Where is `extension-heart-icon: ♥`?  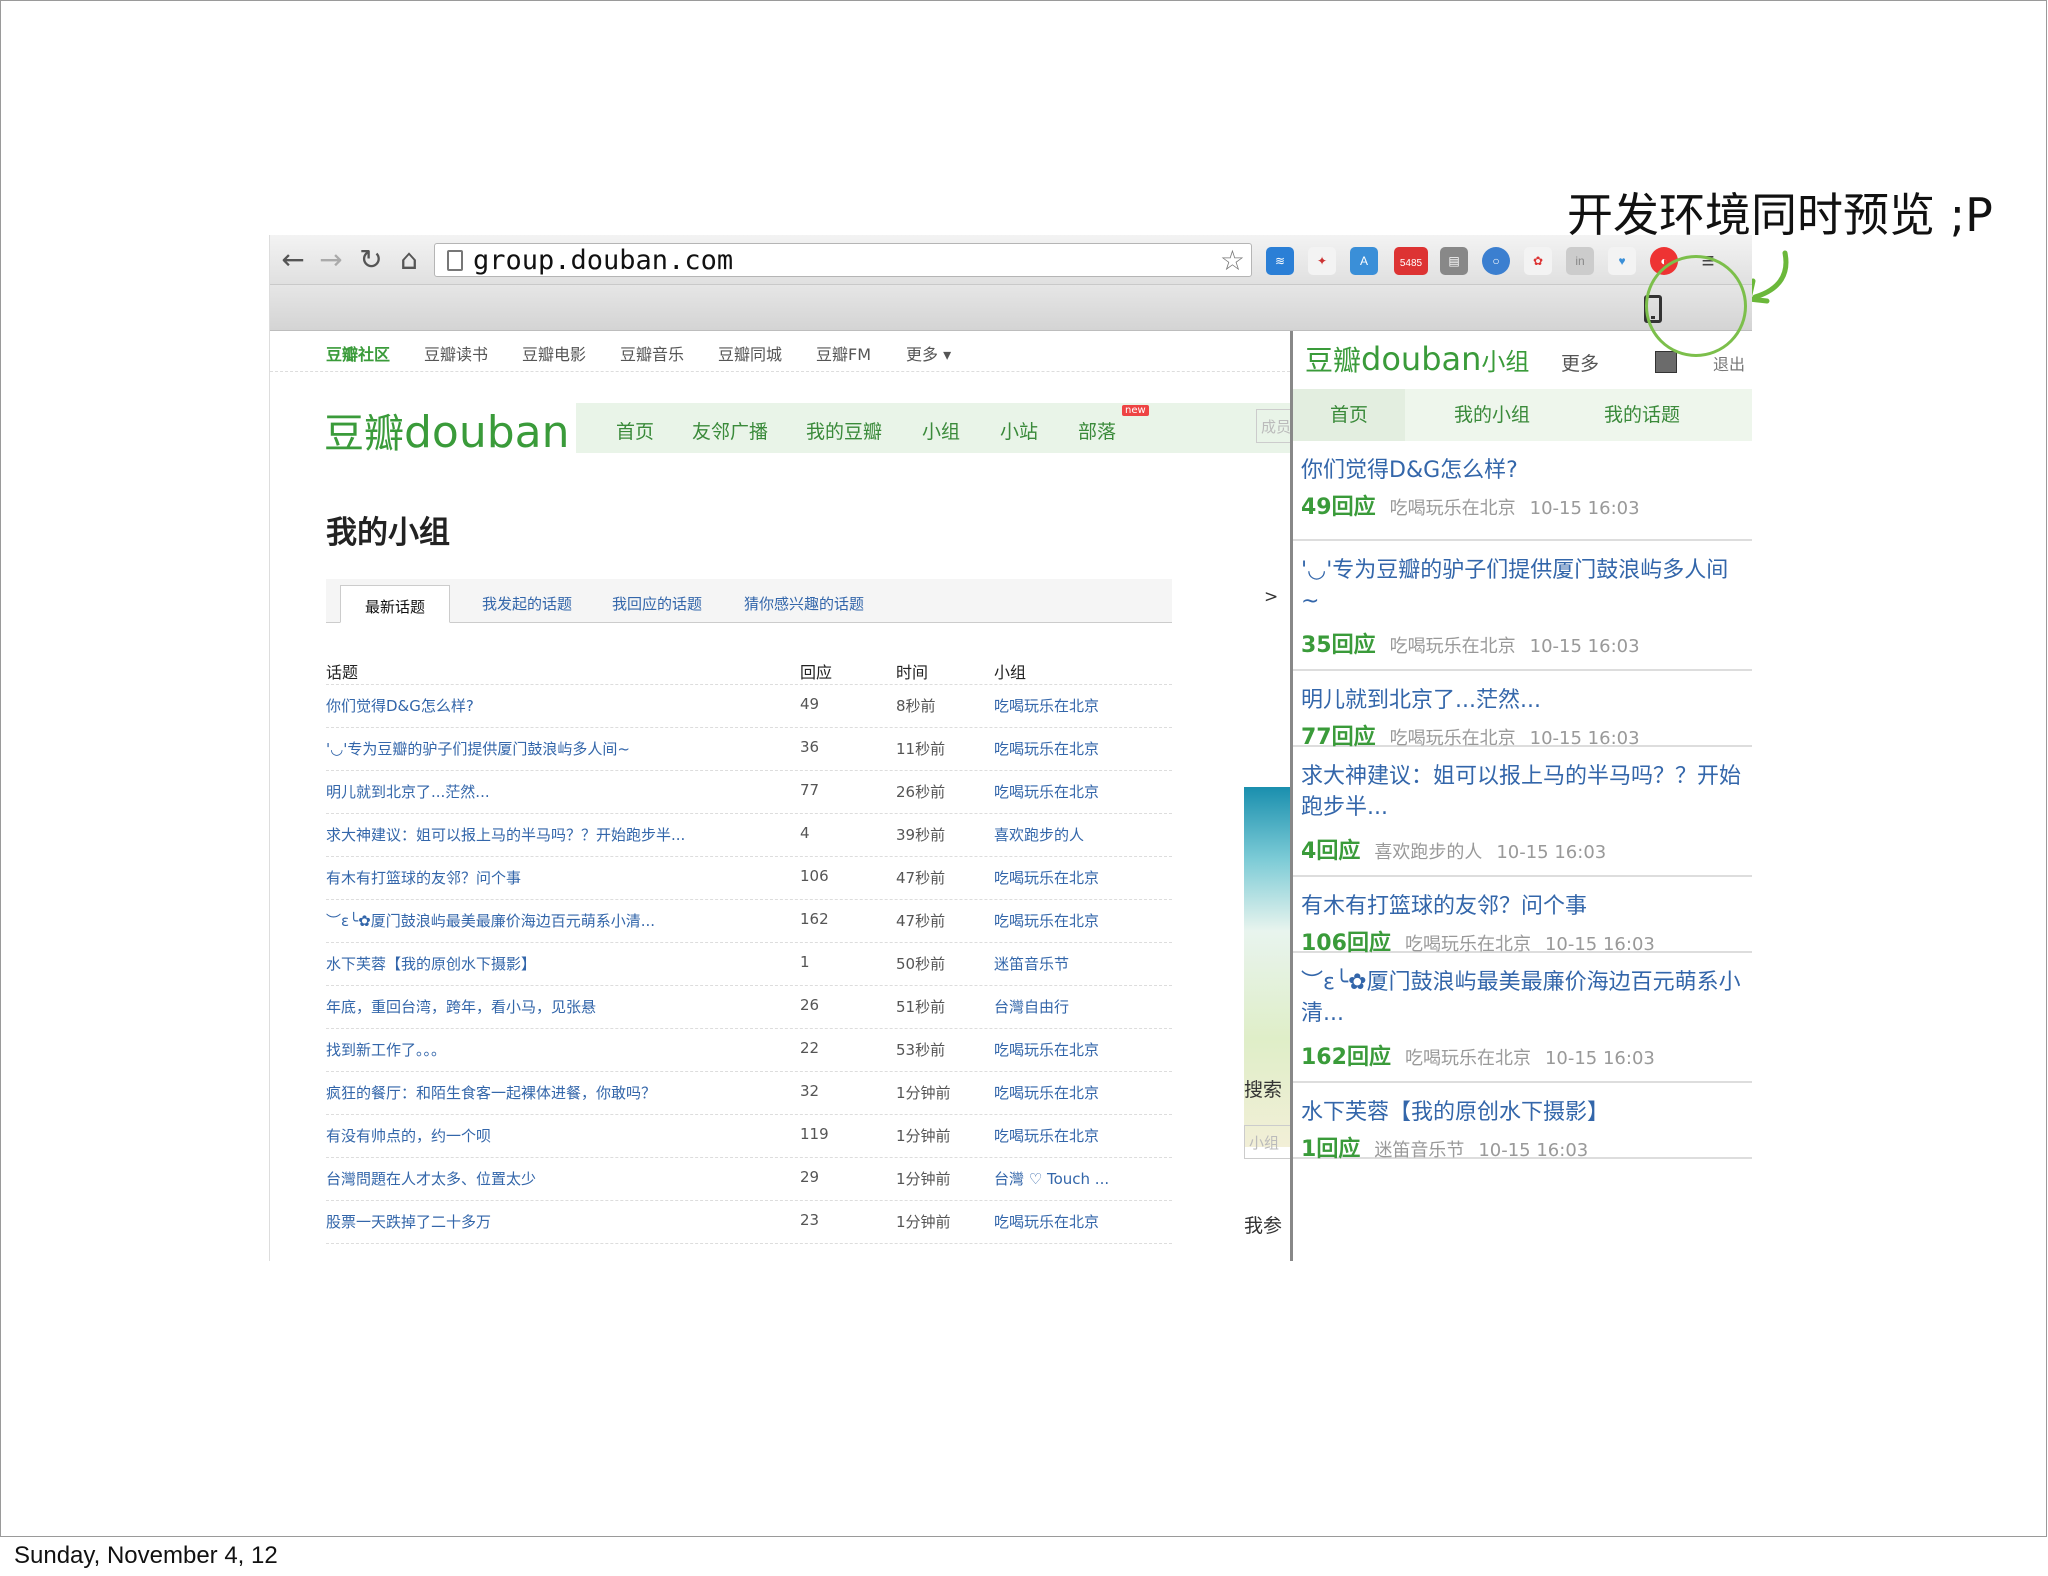
extension-heart-icon: ♥ is located at coordinates (1622, 261).